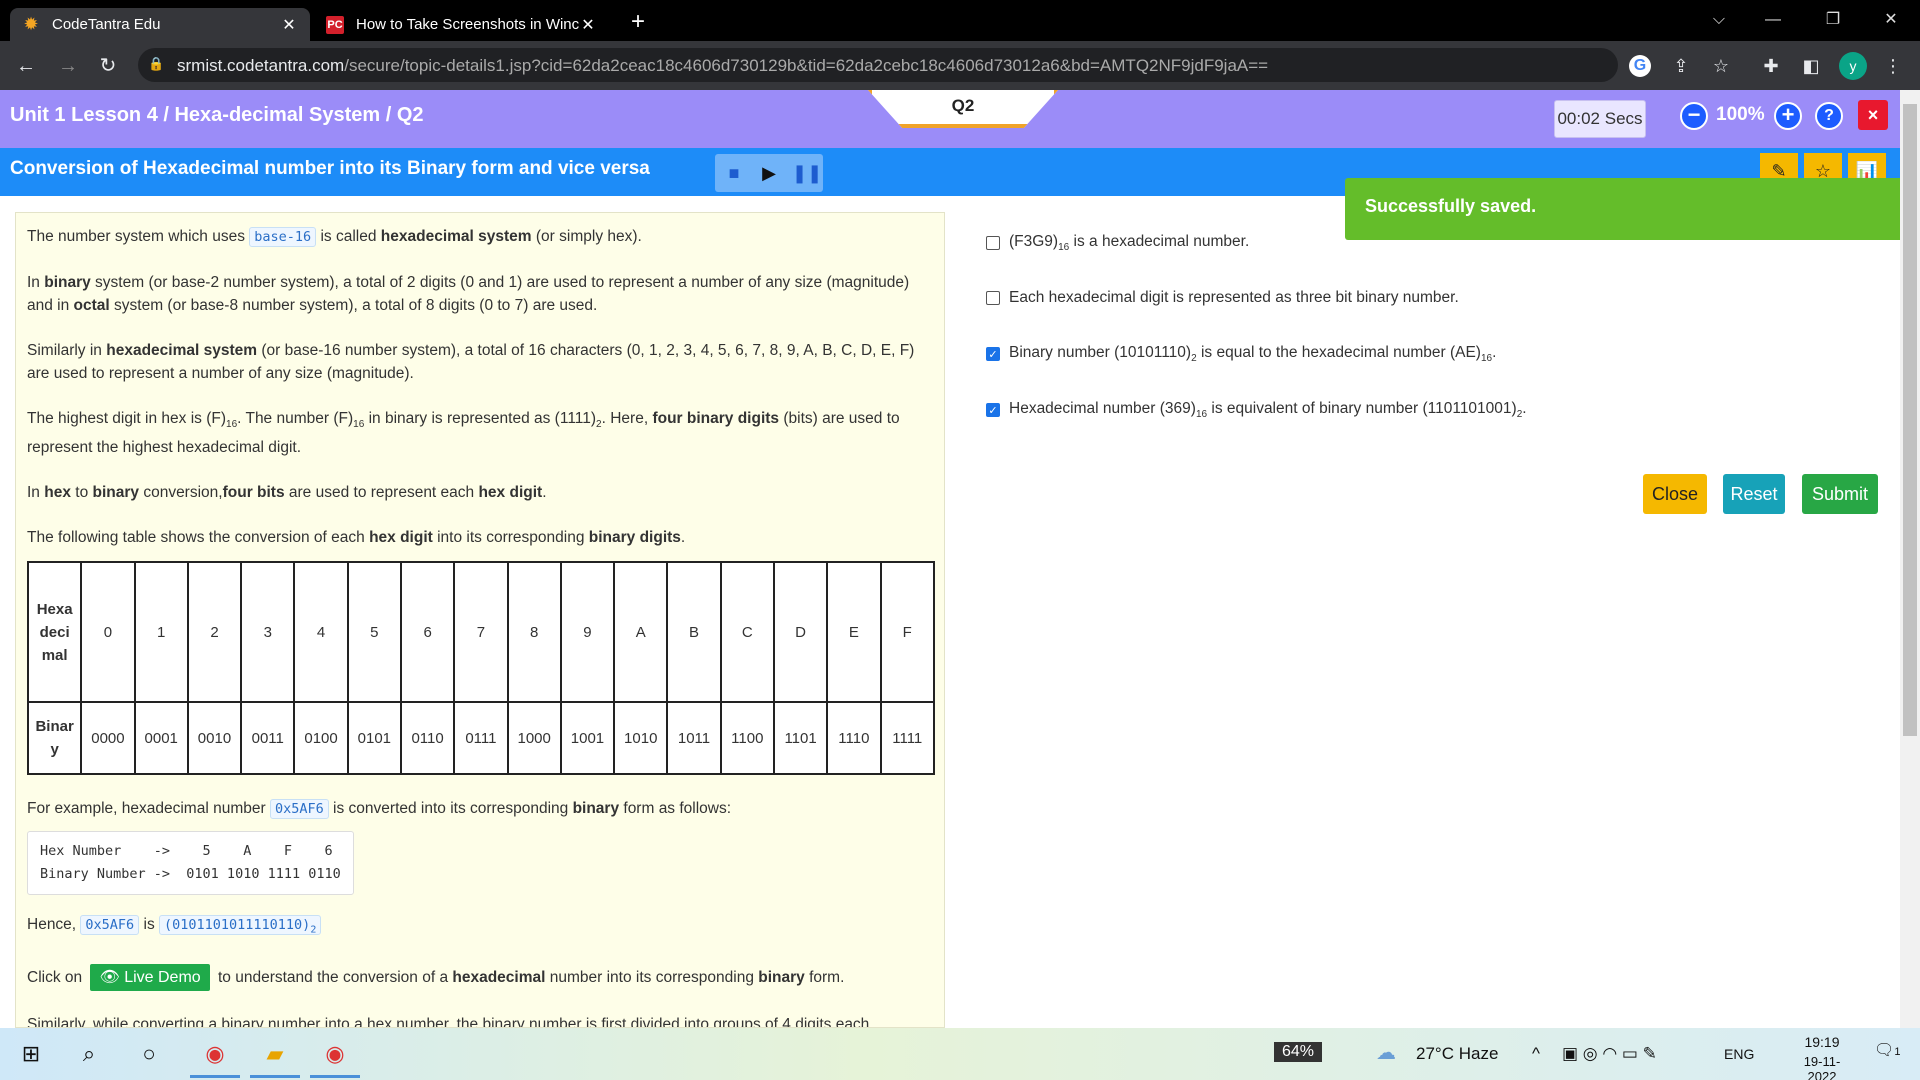 This screenshot has width=1920, height=1080. Describe the element at coordinates (481, 632) in the screenshot. I see `table-cell: 7` at that location.